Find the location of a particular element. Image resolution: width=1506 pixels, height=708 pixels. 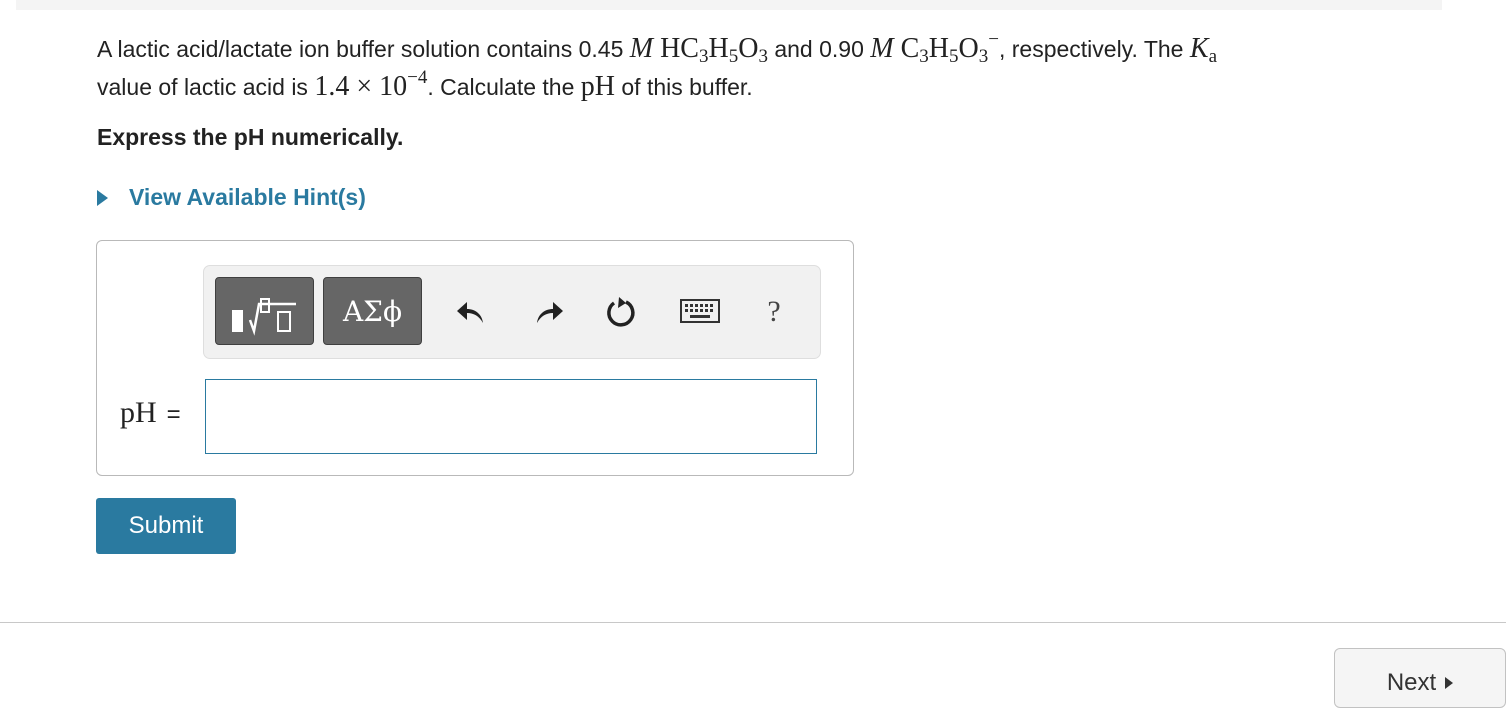

templates-button is located at coordinates (264, 311).